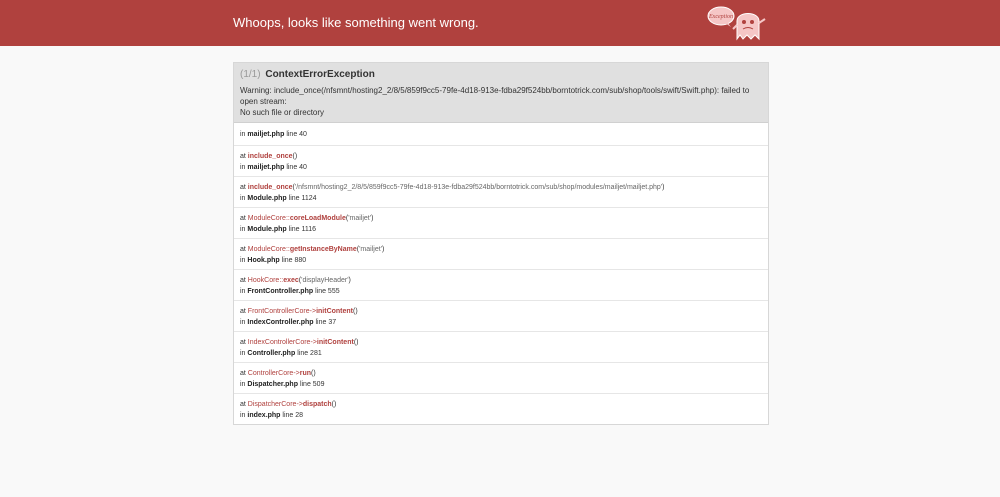  What do you see at coordinates (302, 229) in the screenshot?
I see `trace-line: line 1116` at bounding box center [302, 229].